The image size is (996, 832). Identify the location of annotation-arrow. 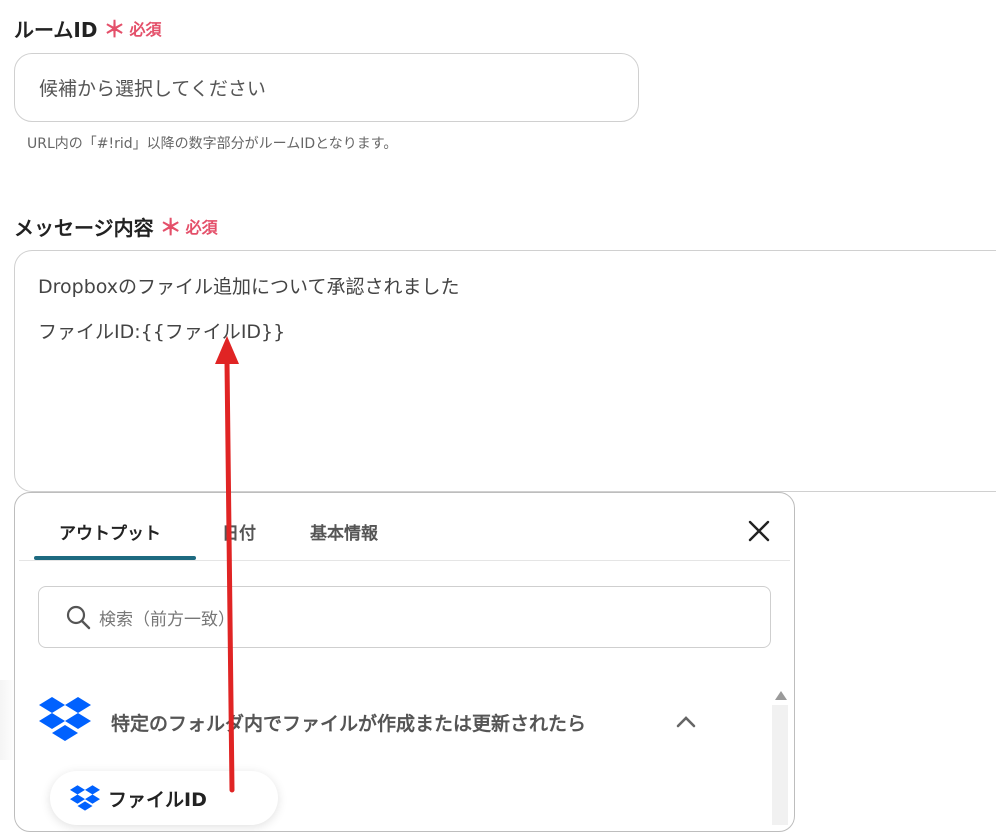
(227, 564).